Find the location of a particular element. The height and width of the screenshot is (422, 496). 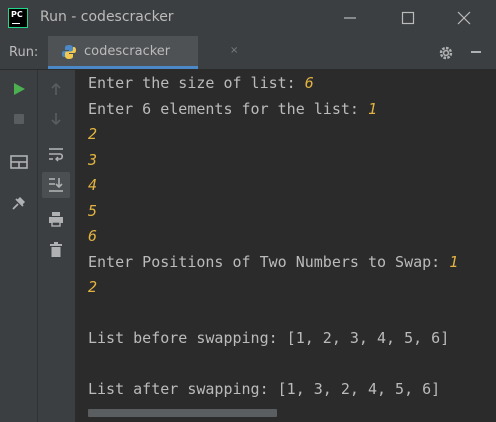

rerun-icon is located at coordinates (19, 89).